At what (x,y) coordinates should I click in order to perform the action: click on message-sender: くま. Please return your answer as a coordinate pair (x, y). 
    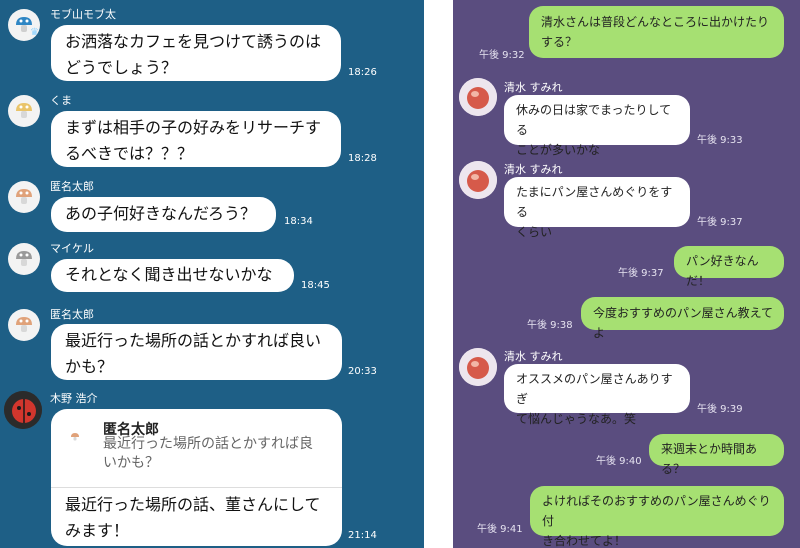
    Looking at the image, I should click on (61, 100).